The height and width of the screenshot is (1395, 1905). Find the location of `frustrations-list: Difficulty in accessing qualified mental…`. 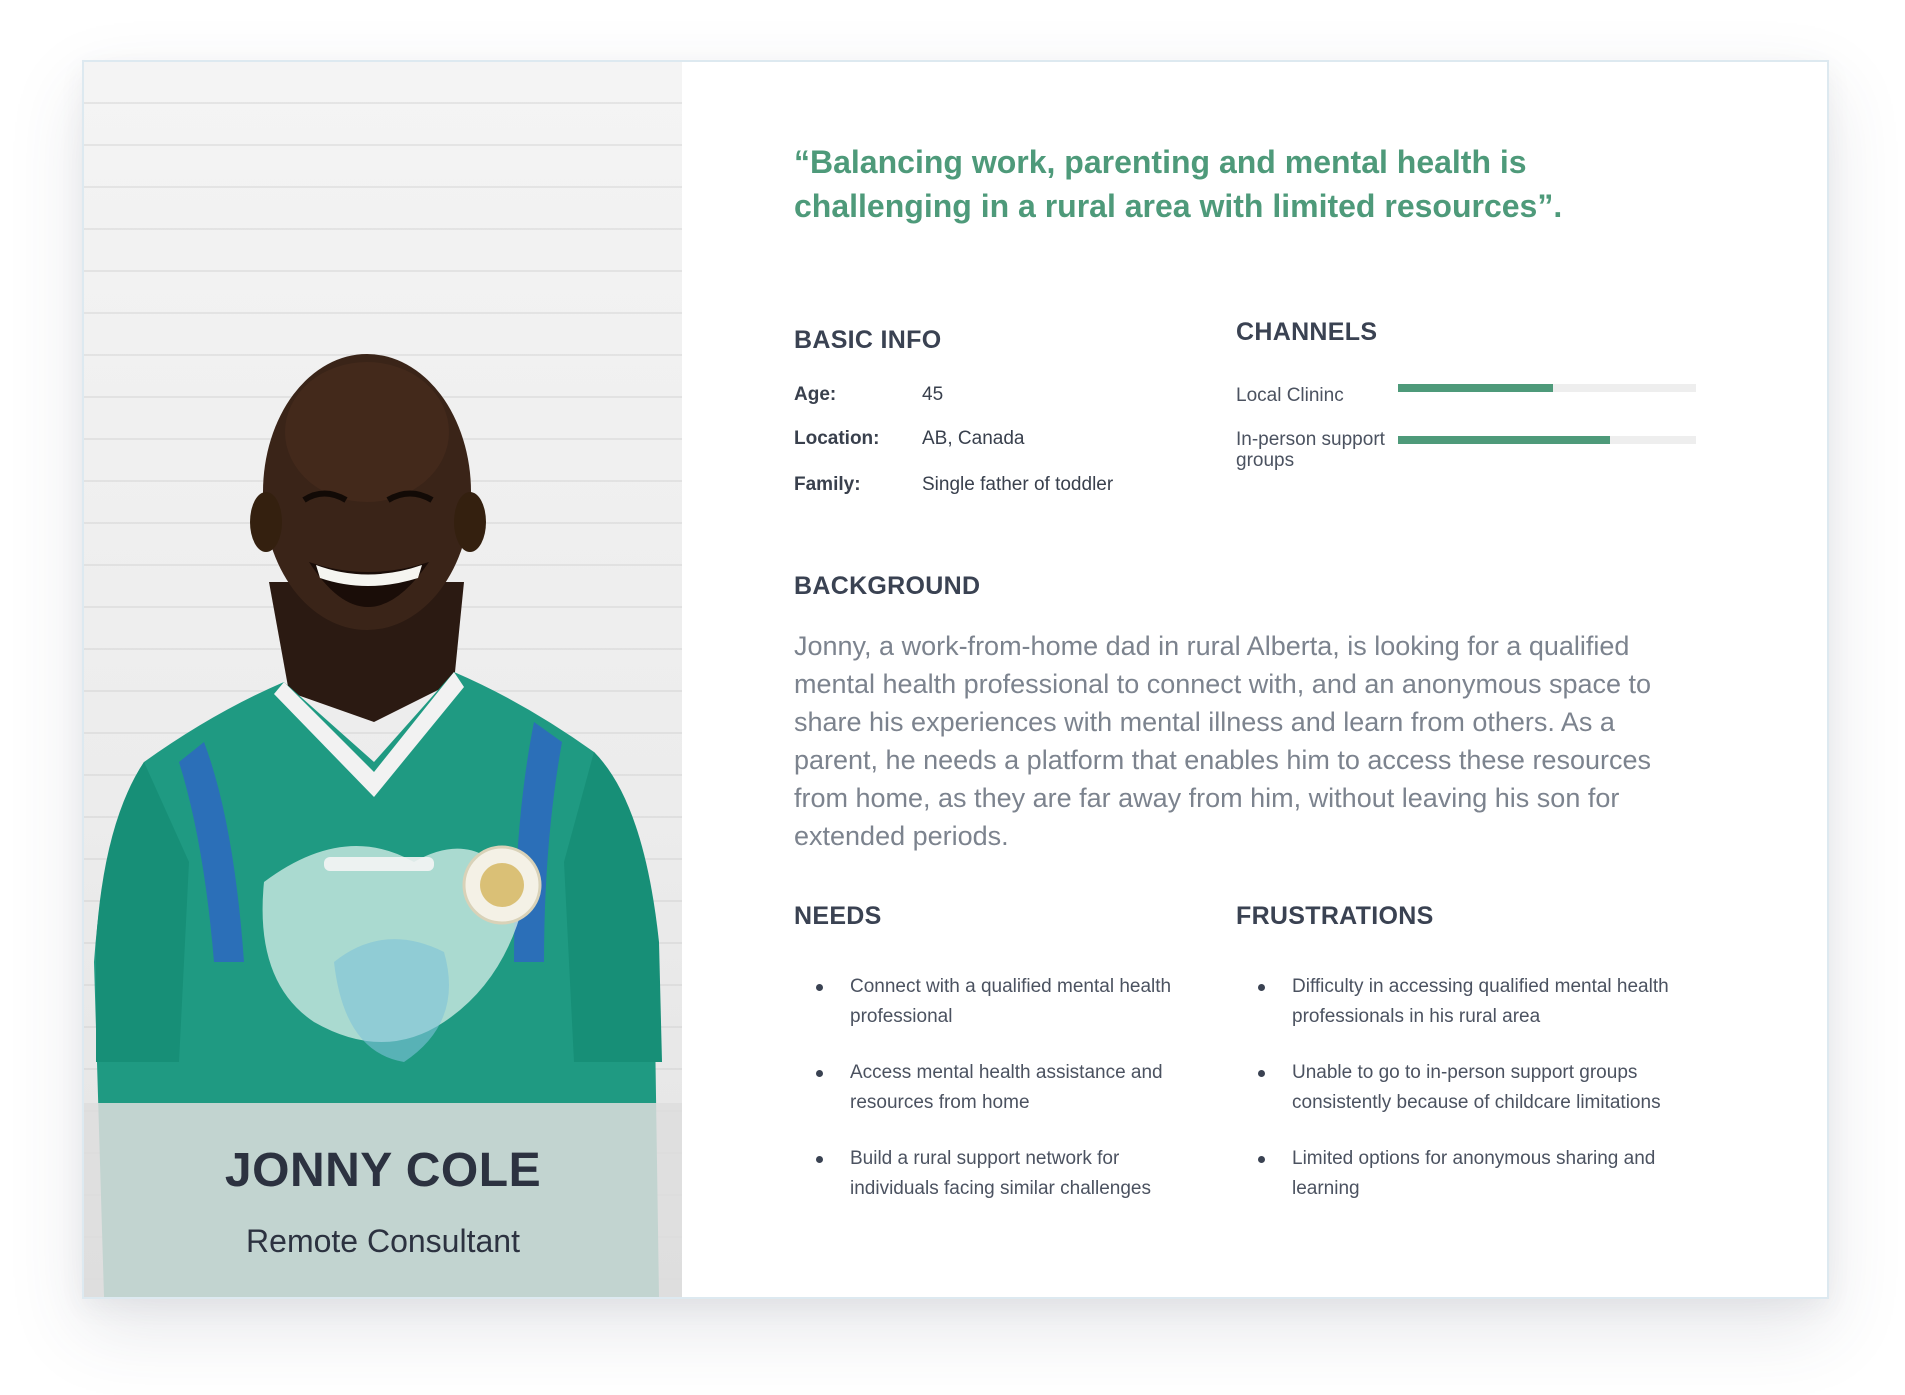

frustrations-list: Difficulty in accessing qualified mental… is located at coordinates (1466, 1101).